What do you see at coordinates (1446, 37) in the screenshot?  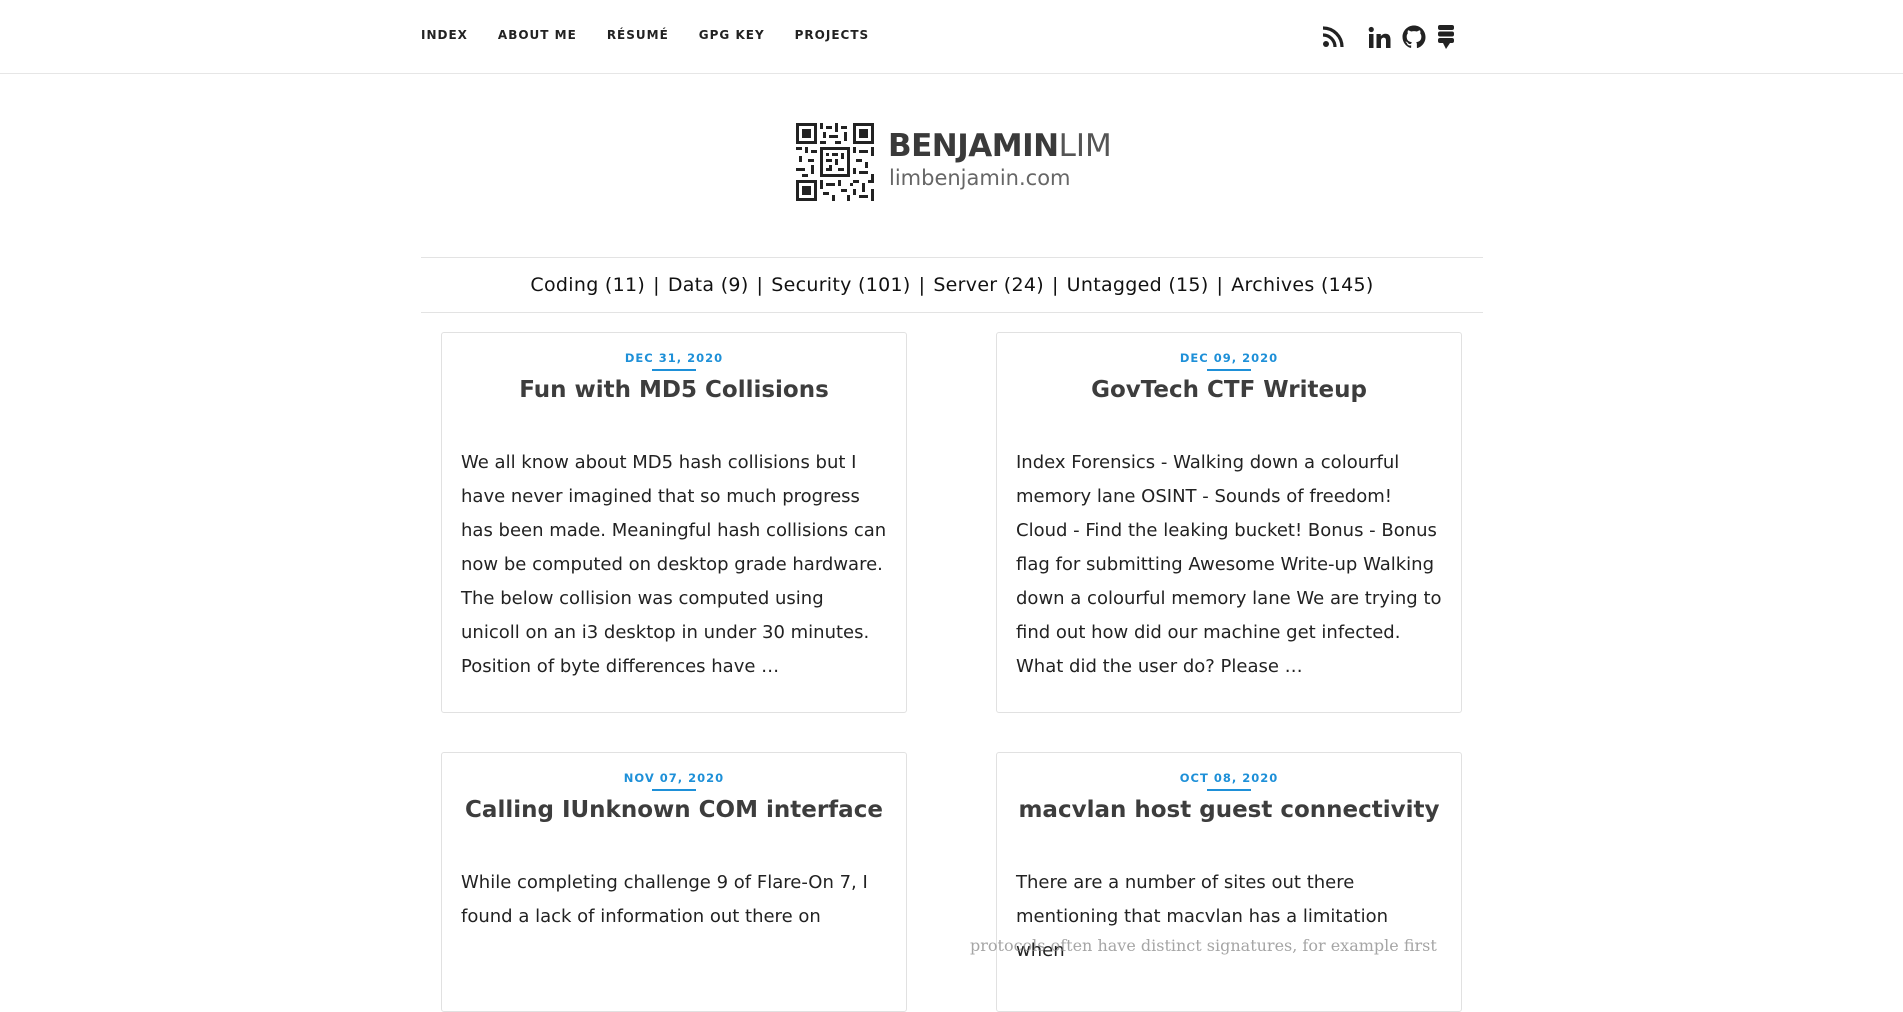 I see `stack-icon` at bounding box center [1446, 37].